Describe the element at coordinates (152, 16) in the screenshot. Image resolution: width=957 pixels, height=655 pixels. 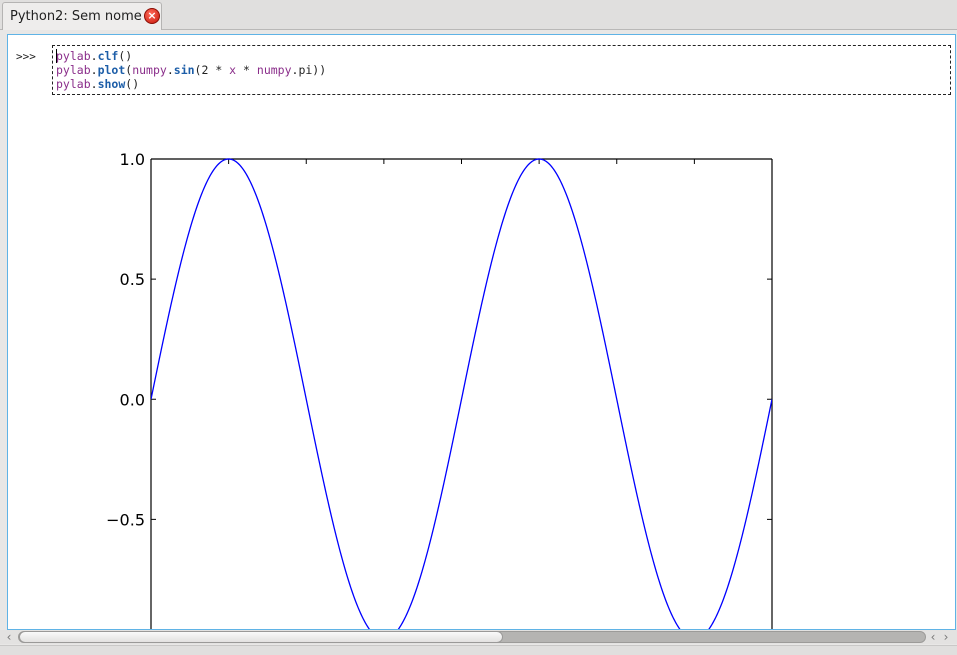
I see `close-icon: ×` at that location.